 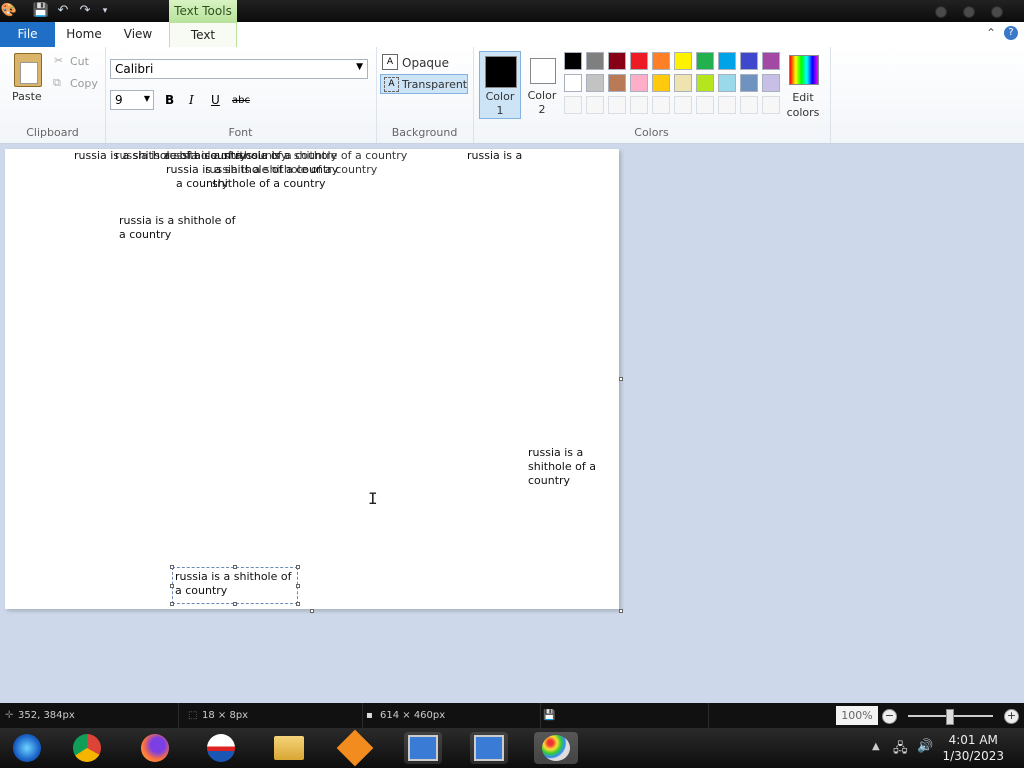 I want to click on installer-icon, so click(x=489, y=748).